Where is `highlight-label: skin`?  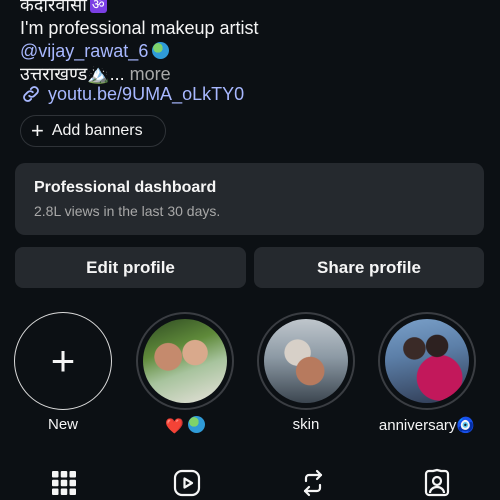 highlight-label: skin is located at coordinates (306, 424).